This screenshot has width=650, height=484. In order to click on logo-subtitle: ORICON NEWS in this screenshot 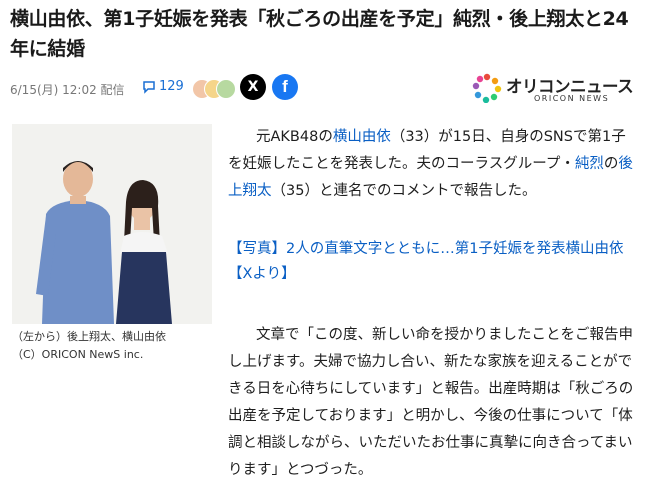, I will do `click(572, 98)`.